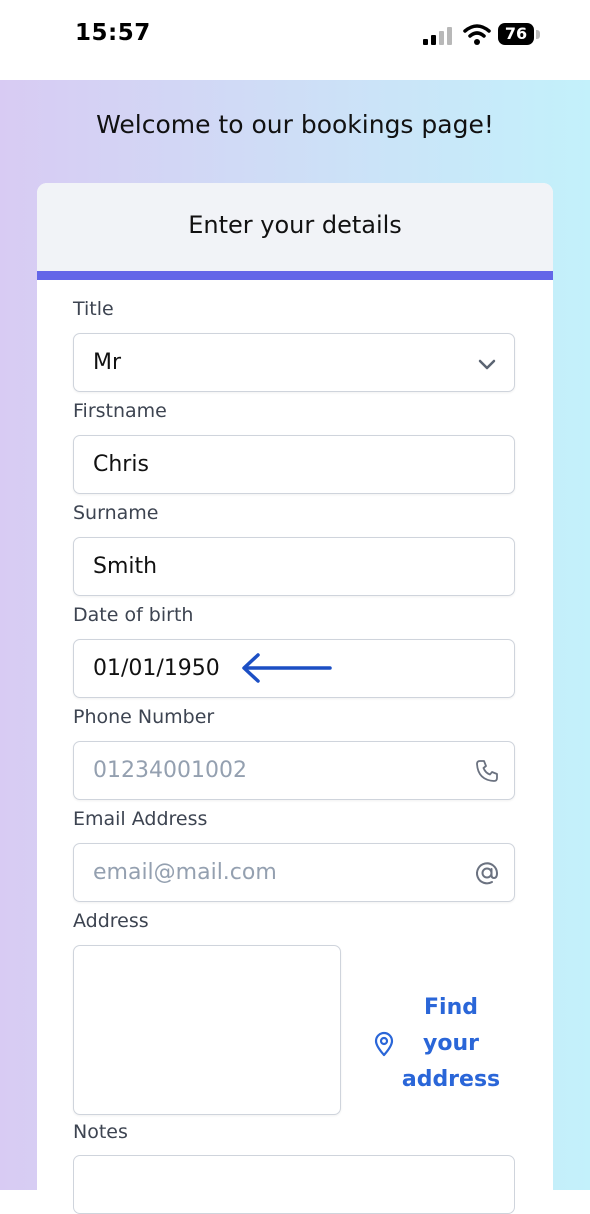 This screenshot has width=590, height=1214. Describe the element at coordinates (170, 770) in the screenshot. I see `phone-placeholder: 01234001002` at that location.